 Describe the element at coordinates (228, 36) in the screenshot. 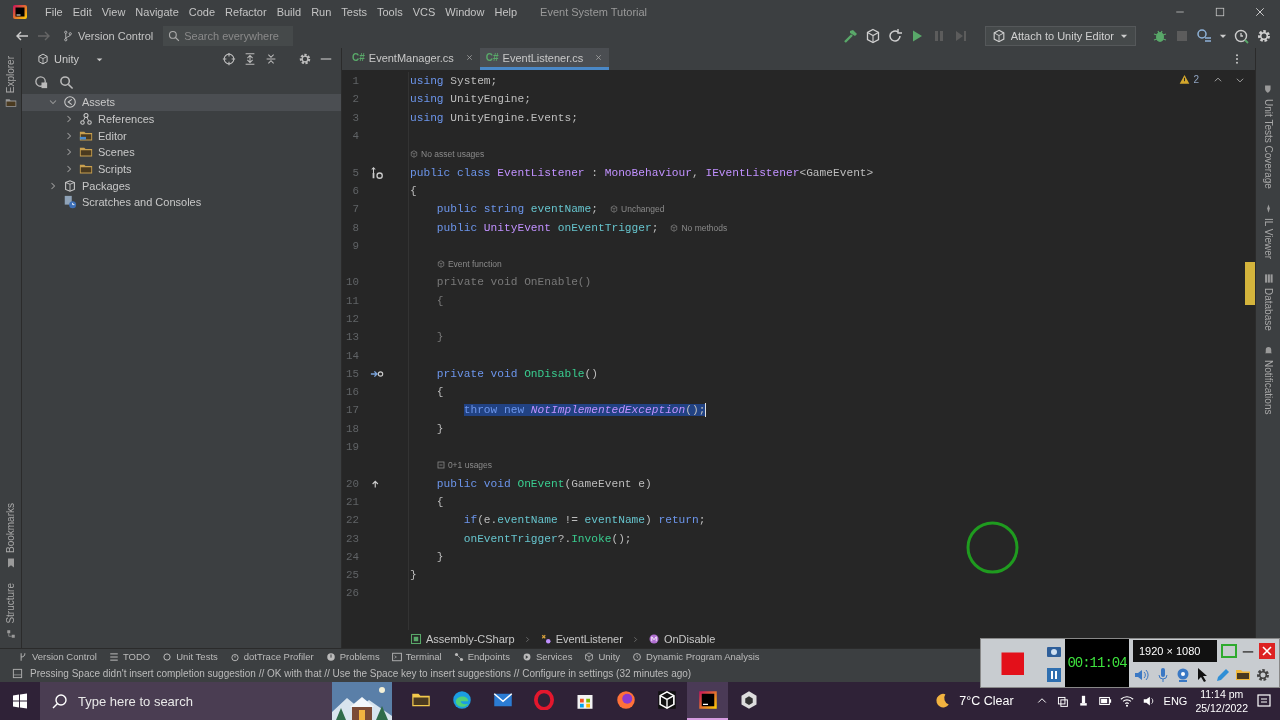

I see `search-field: Search everywhere` at that location.